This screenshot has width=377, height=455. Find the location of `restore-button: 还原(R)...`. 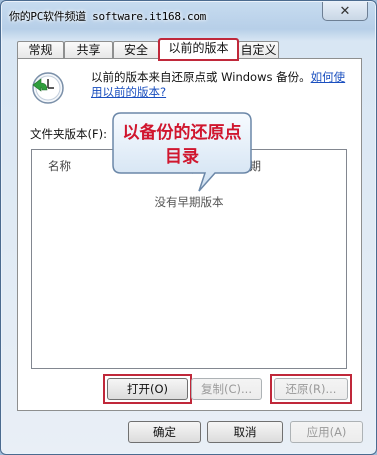

restore-button: 还原(R)... is located at coordinates (311, 389).